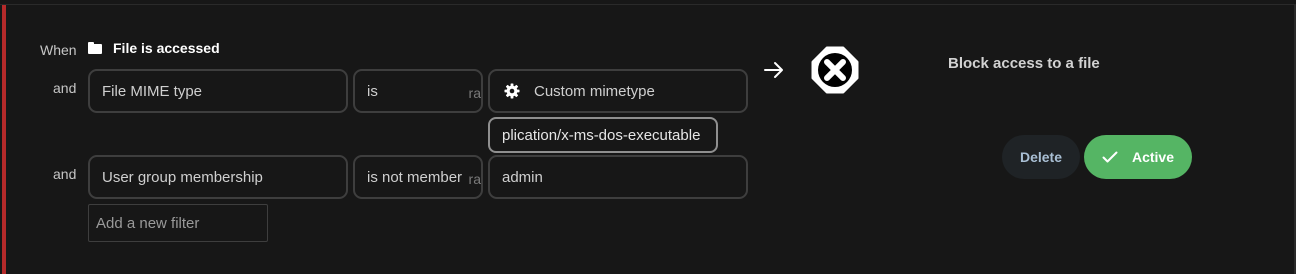 The height and width of the screenshot is (274, 1296). What do you see at coordinates (835, 70) in the screenshot?
I see `block-x-icon` at bounding box center [835, 70].